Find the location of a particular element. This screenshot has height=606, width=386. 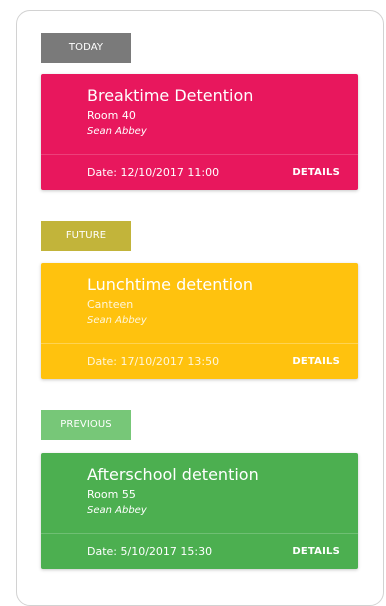

detention-location: Room 55 is located at coordinates (111, 494).